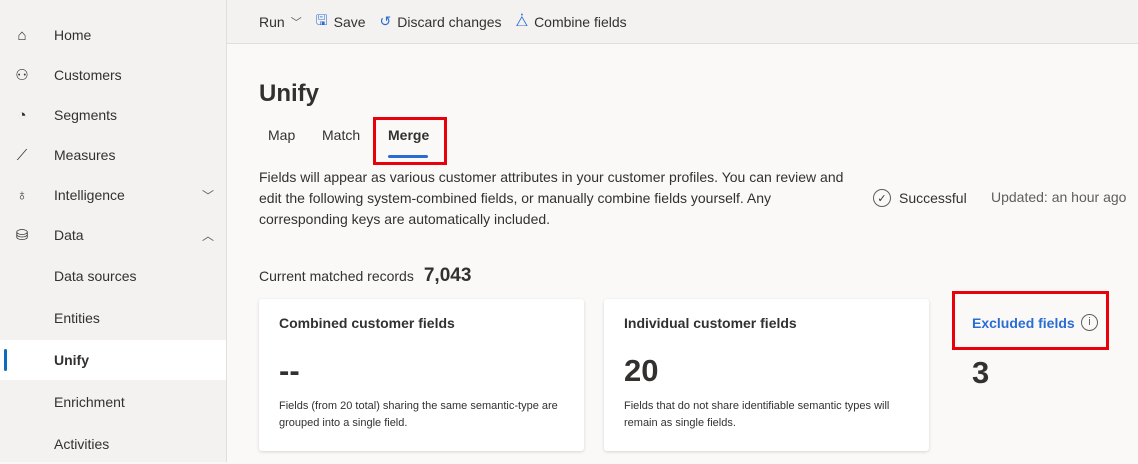 The height and width of the screenshot is (464, 1138). Describe the element at coordinates (113, 444) in the screenshot. I see `sidebar-item-activities: Activities` at that location.